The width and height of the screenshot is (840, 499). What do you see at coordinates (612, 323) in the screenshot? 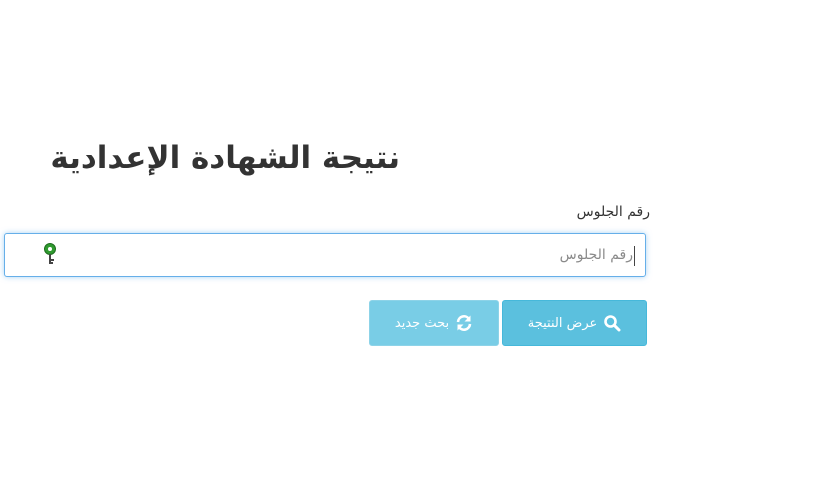
I see `search-icon` at bounding box center [612, 323].